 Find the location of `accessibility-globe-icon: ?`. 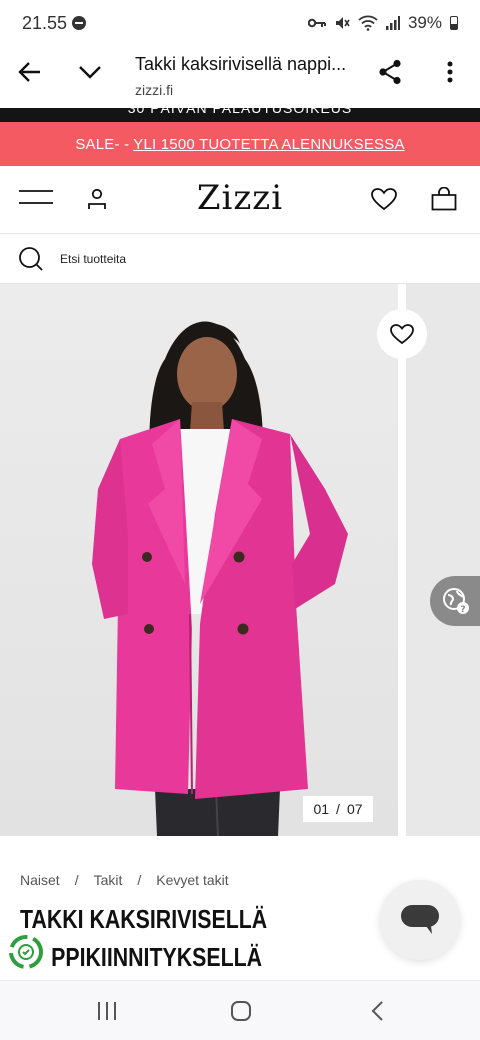

accessibility-globe-icon: ? is located at coordinates (456, 601).